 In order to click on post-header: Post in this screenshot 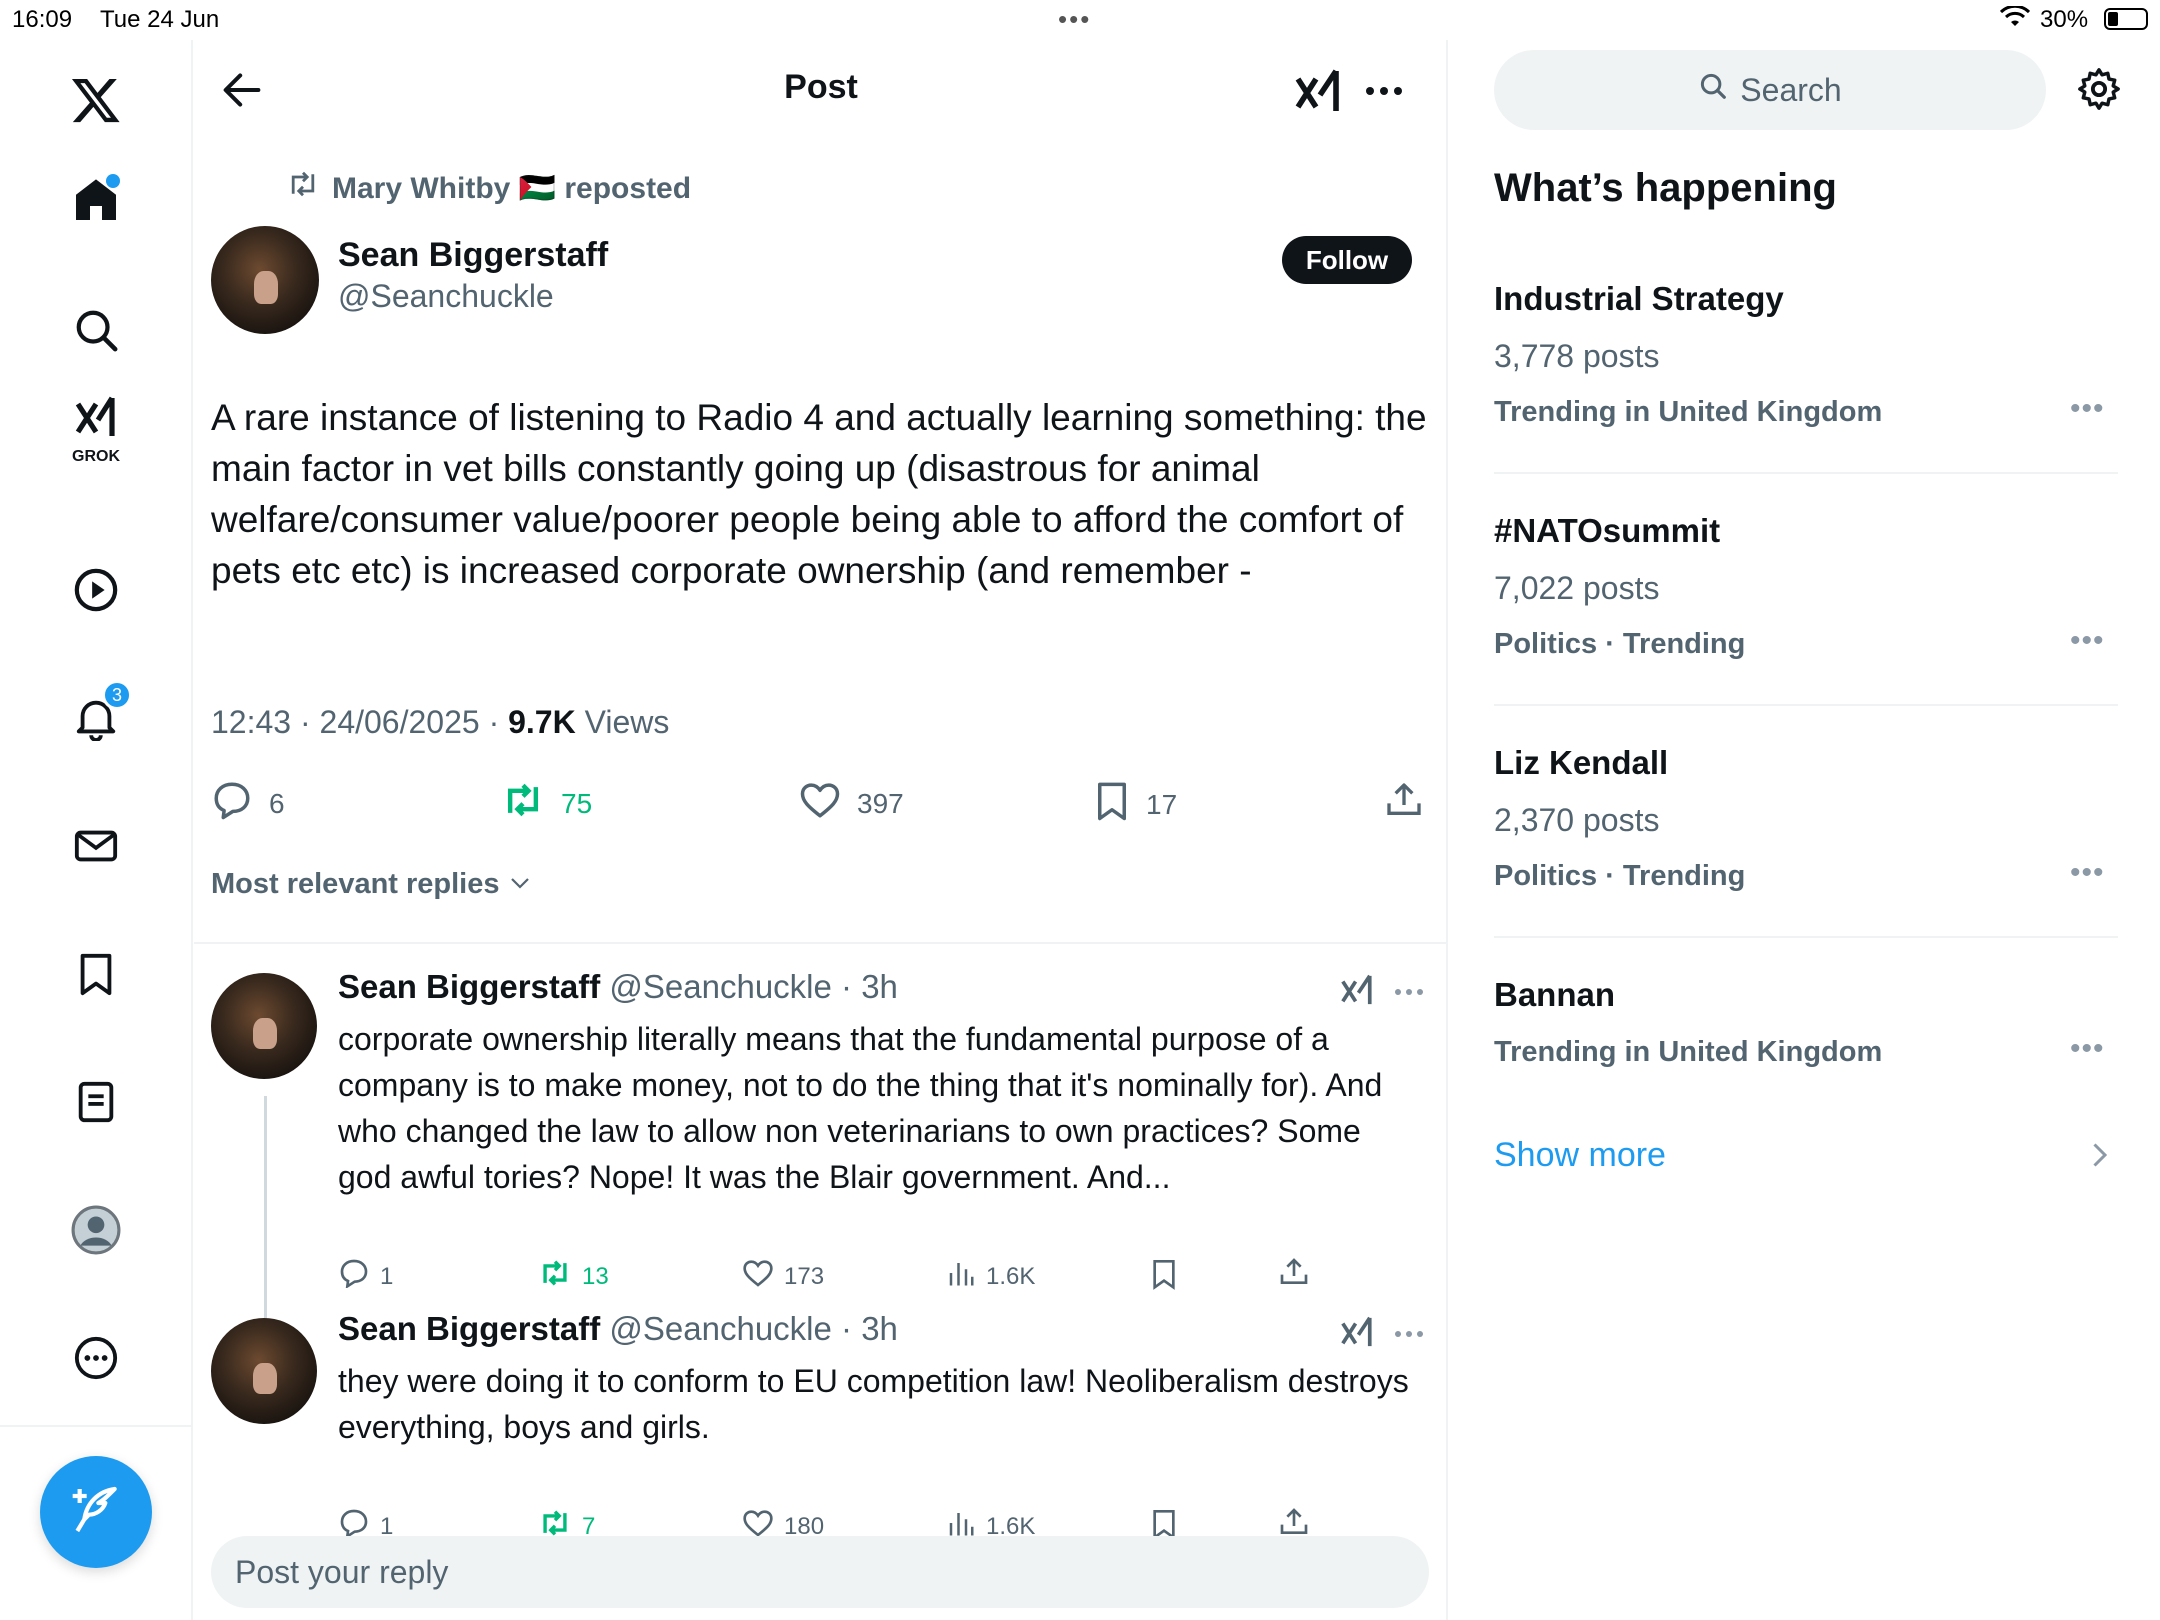, I will do `click(821, 90)`.